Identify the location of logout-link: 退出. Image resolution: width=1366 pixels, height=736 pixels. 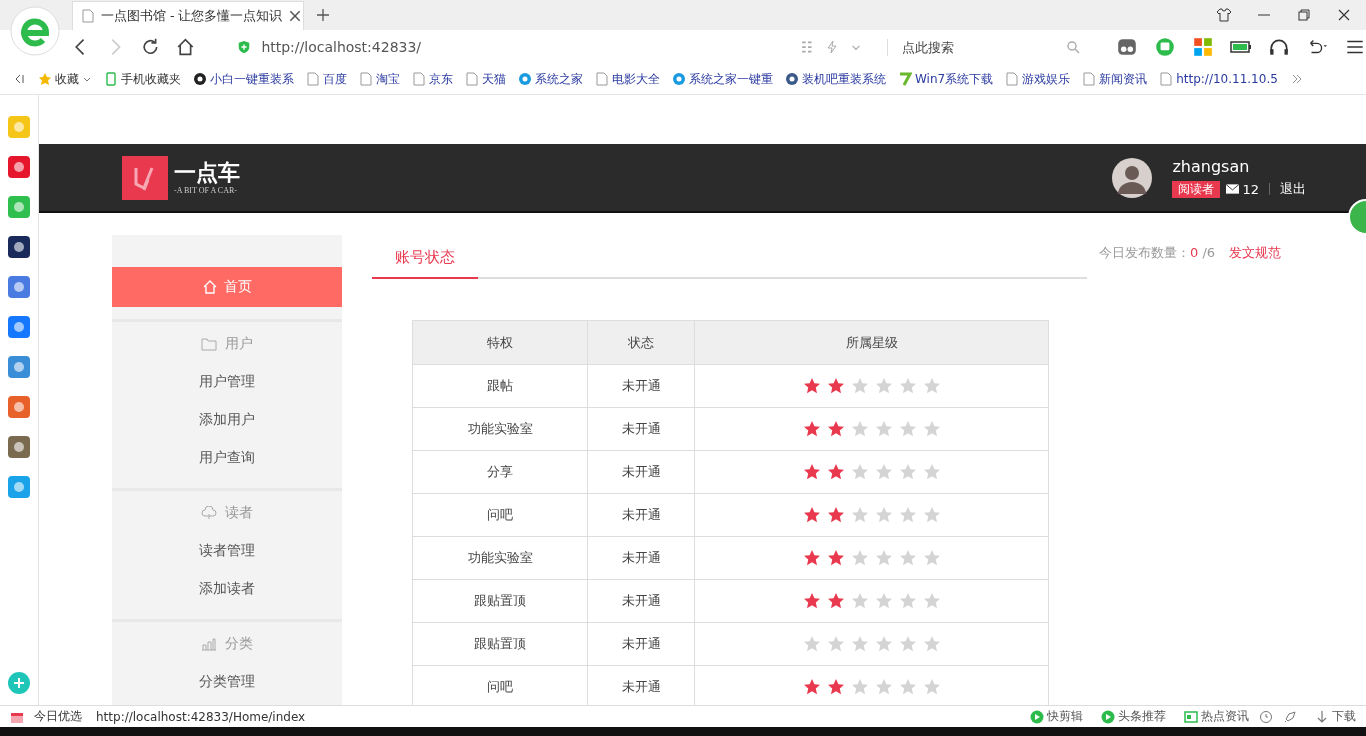
(1293, 189).